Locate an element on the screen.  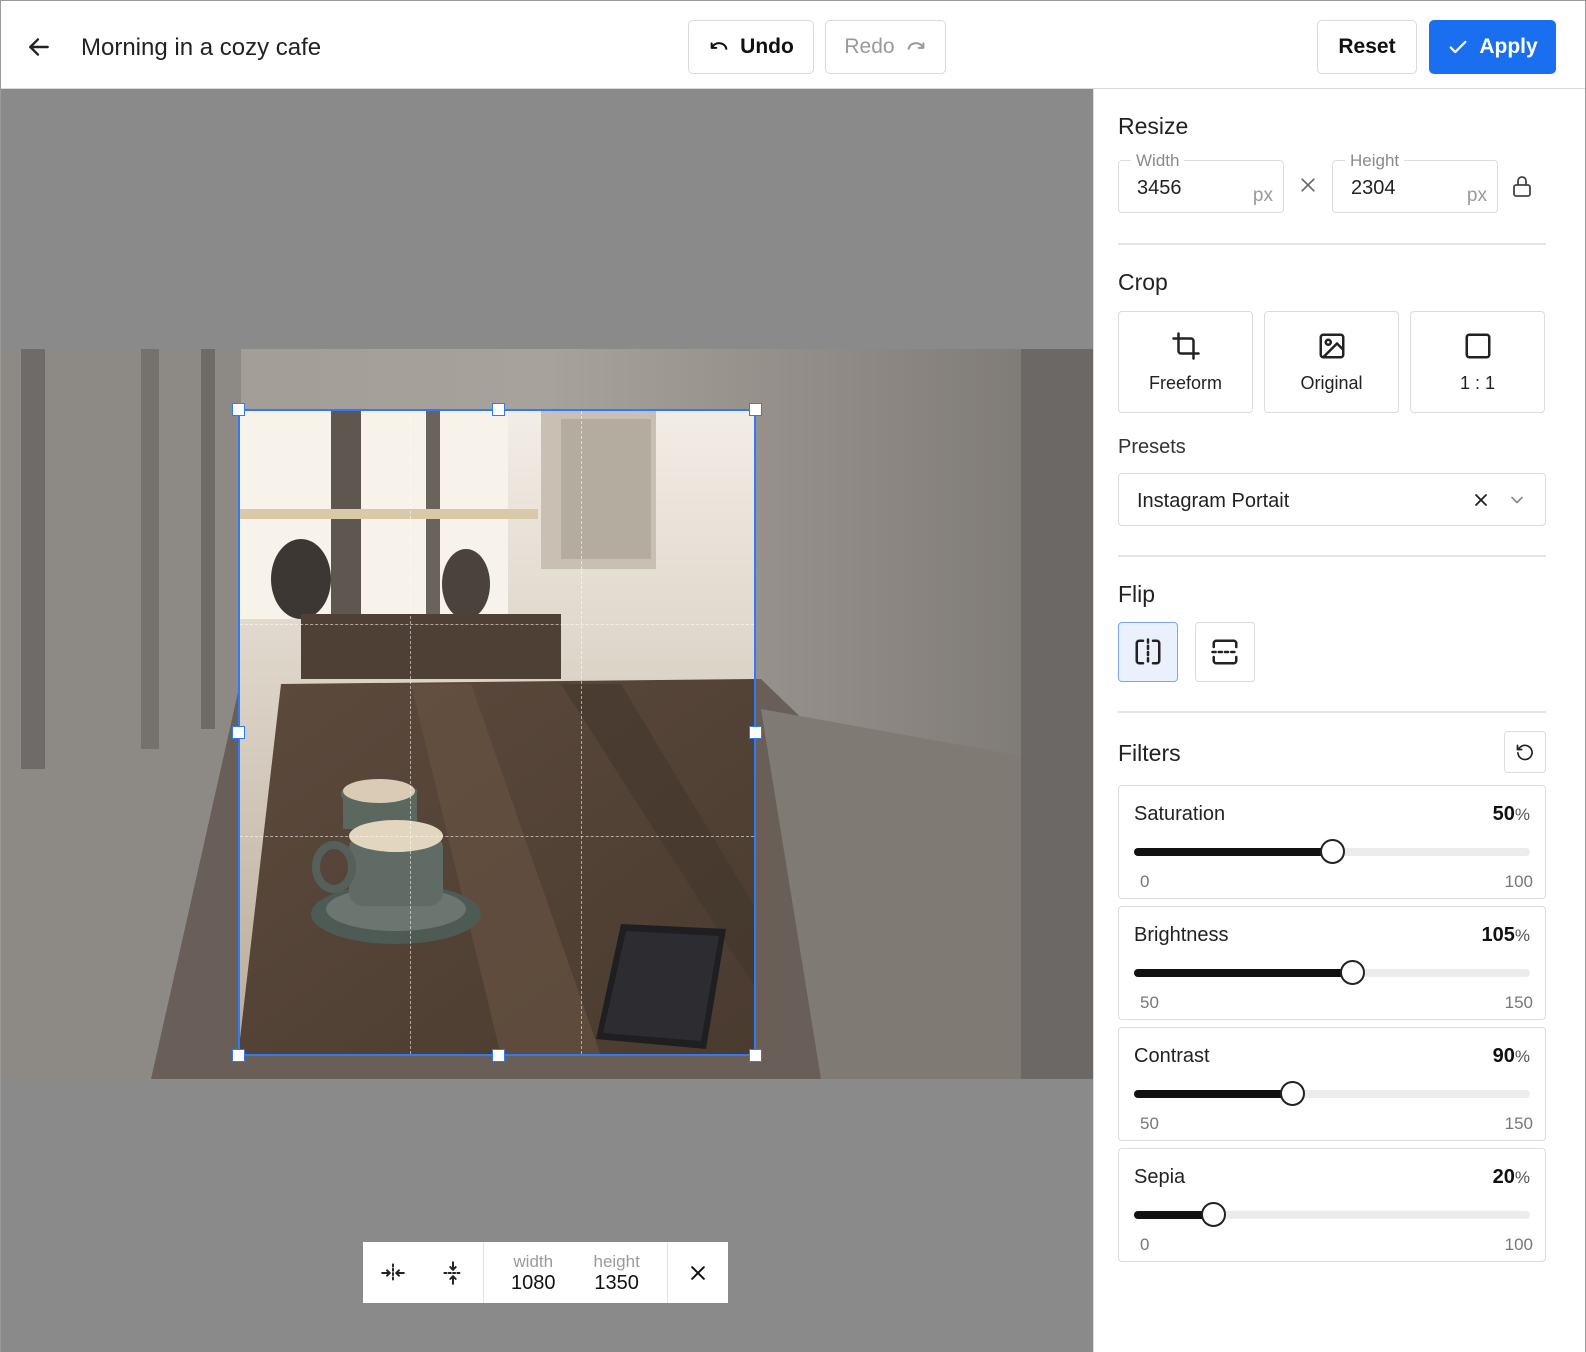
multiply-icon is located at coordinates (1308, 185).